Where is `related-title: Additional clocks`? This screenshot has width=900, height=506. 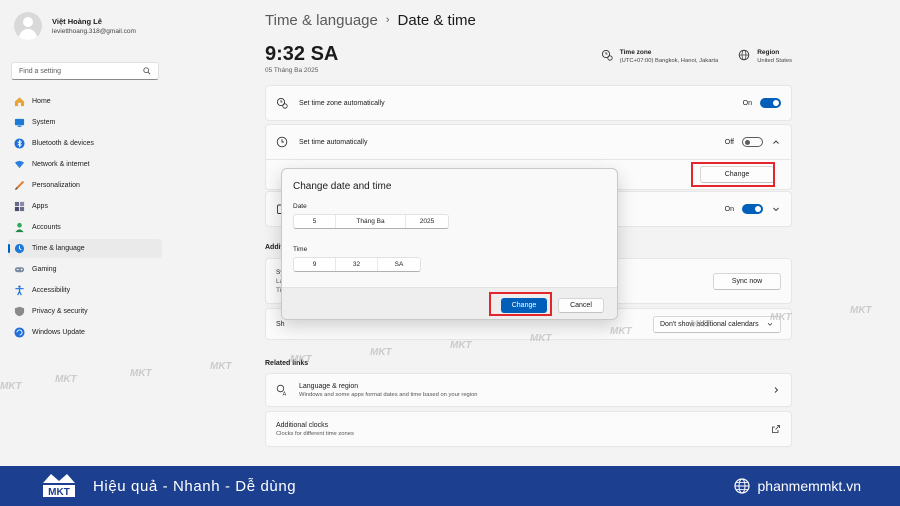
related-title: Additional clocks is located at coordinates (302, 425).